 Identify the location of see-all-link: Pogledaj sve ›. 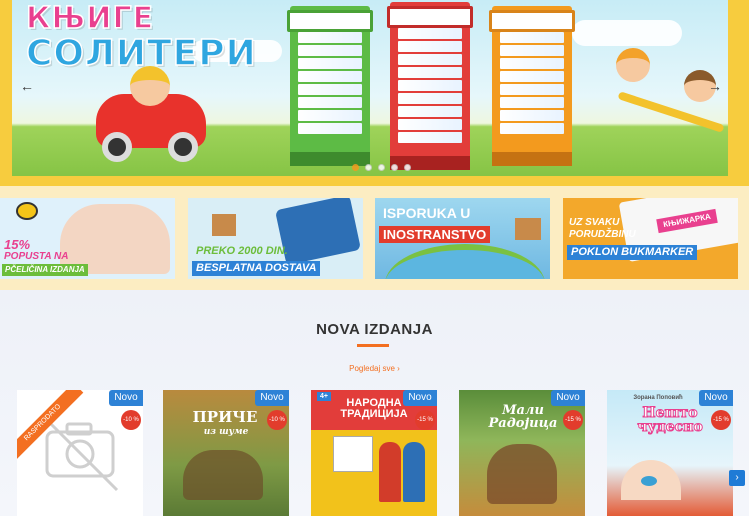
(374, 368).